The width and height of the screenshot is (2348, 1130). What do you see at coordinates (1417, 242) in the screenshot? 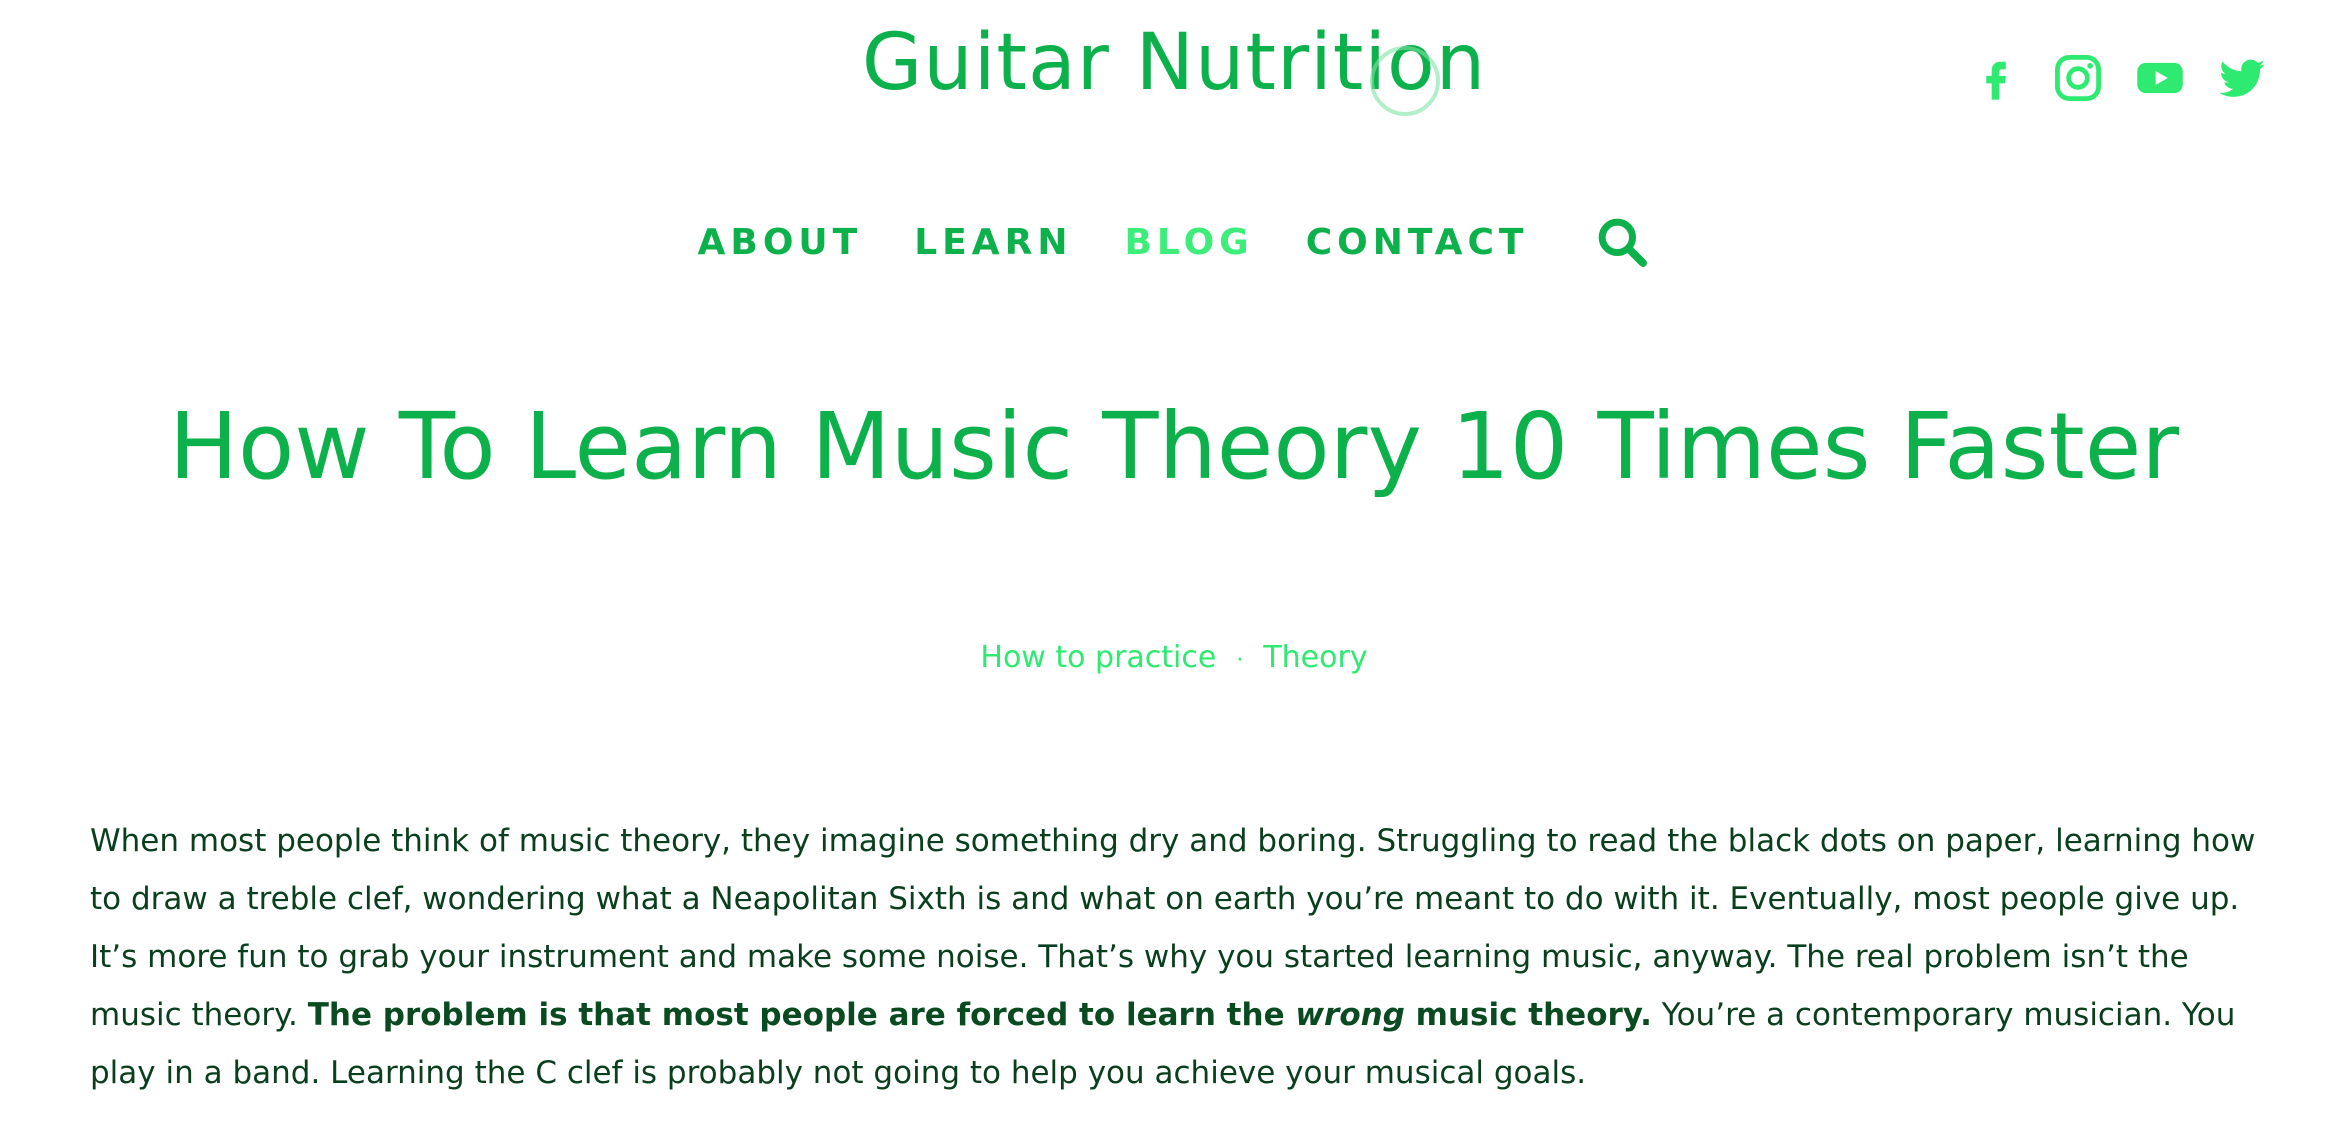
I see `nav-item-contact: CONTACT` at bounding box center [1417, 242].